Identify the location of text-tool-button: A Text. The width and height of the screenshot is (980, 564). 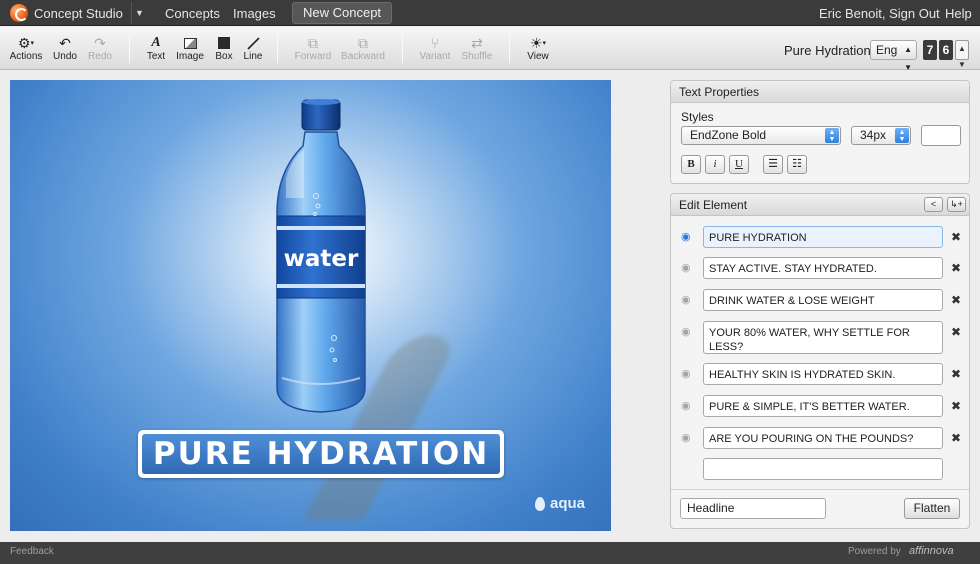
(156, 48).